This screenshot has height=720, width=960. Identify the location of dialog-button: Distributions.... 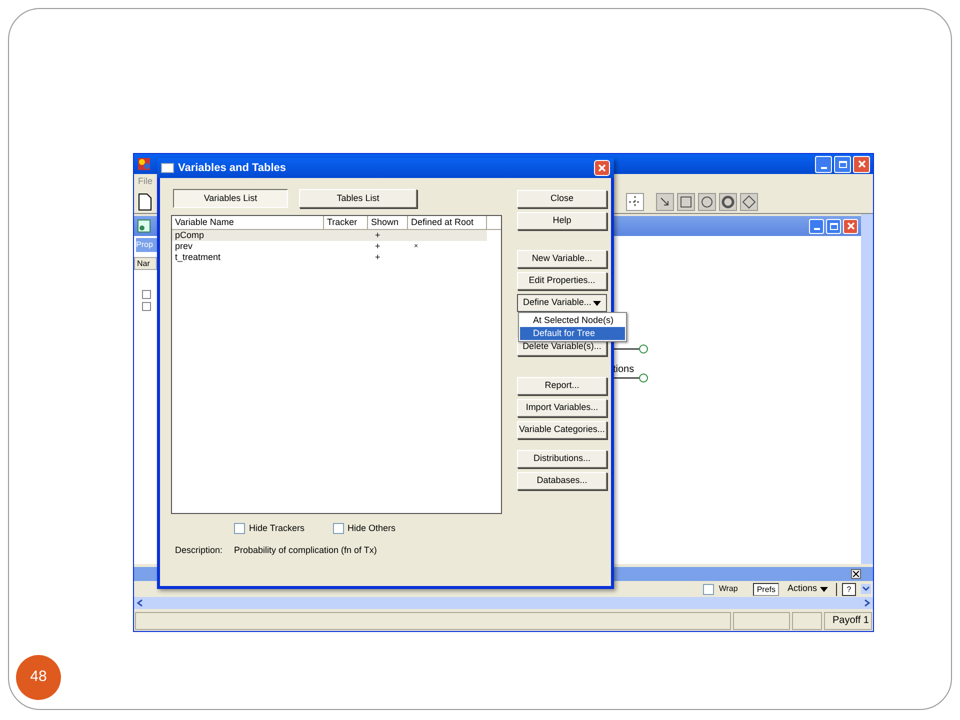
(562, 459).